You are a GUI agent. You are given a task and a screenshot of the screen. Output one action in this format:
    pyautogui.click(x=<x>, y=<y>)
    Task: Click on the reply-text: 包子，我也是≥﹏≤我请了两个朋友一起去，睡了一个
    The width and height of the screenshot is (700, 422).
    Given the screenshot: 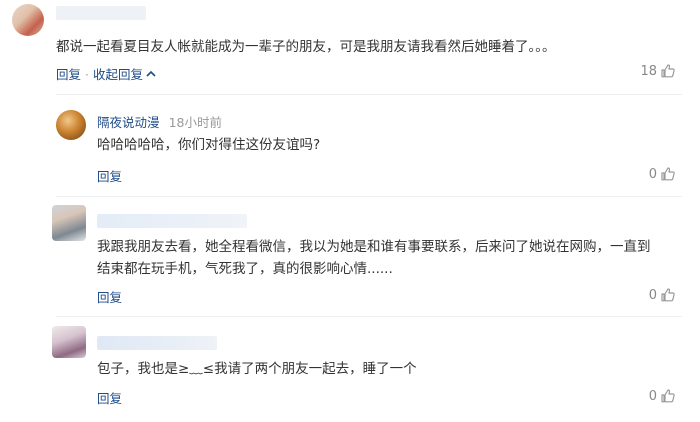 What is the action you would take?
    pyautogui.click(x=257, y=369)
    